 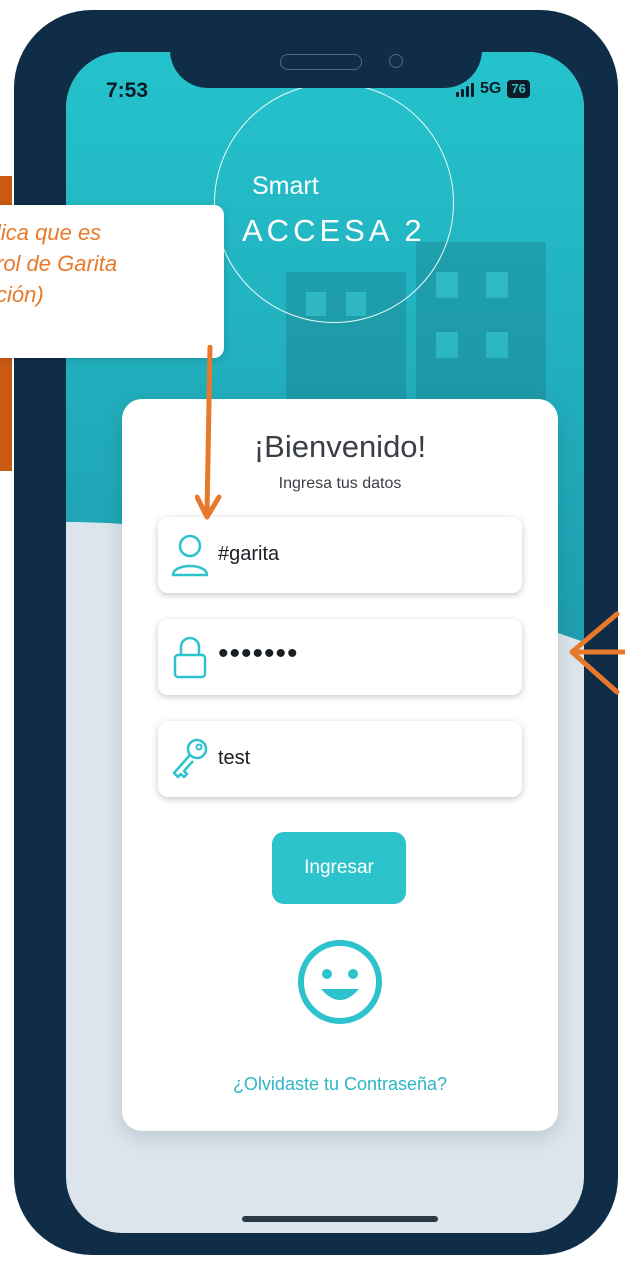 I want to click on battery-indicator: 76, so click(x=518, y=89).